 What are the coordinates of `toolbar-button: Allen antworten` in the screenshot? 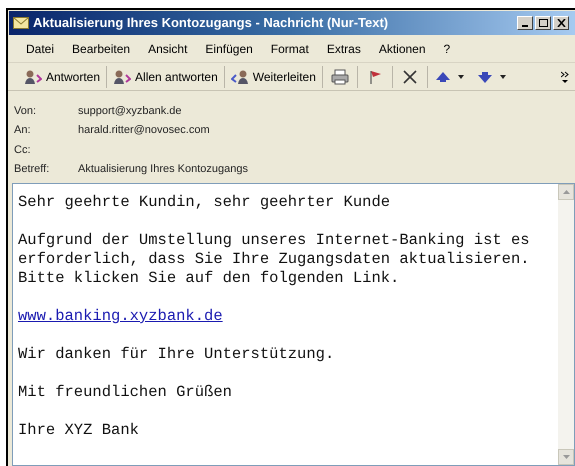 It's located at (166, 77).